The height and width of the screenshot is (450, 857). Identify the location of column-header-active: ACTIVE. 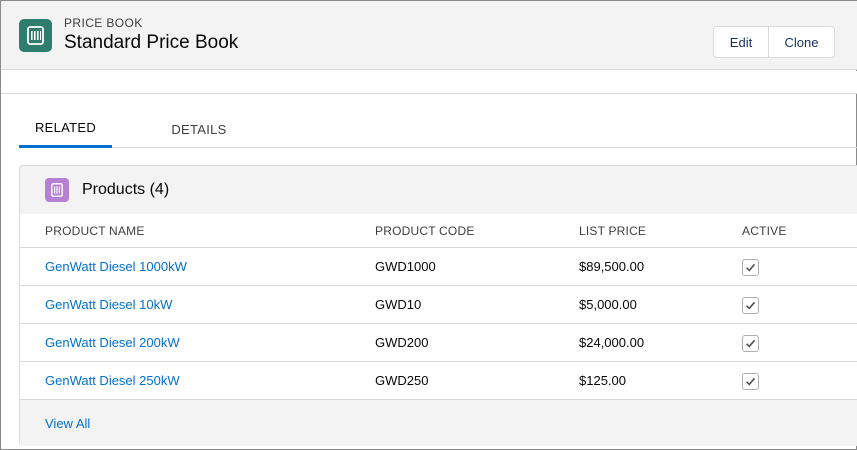
(764, 231).